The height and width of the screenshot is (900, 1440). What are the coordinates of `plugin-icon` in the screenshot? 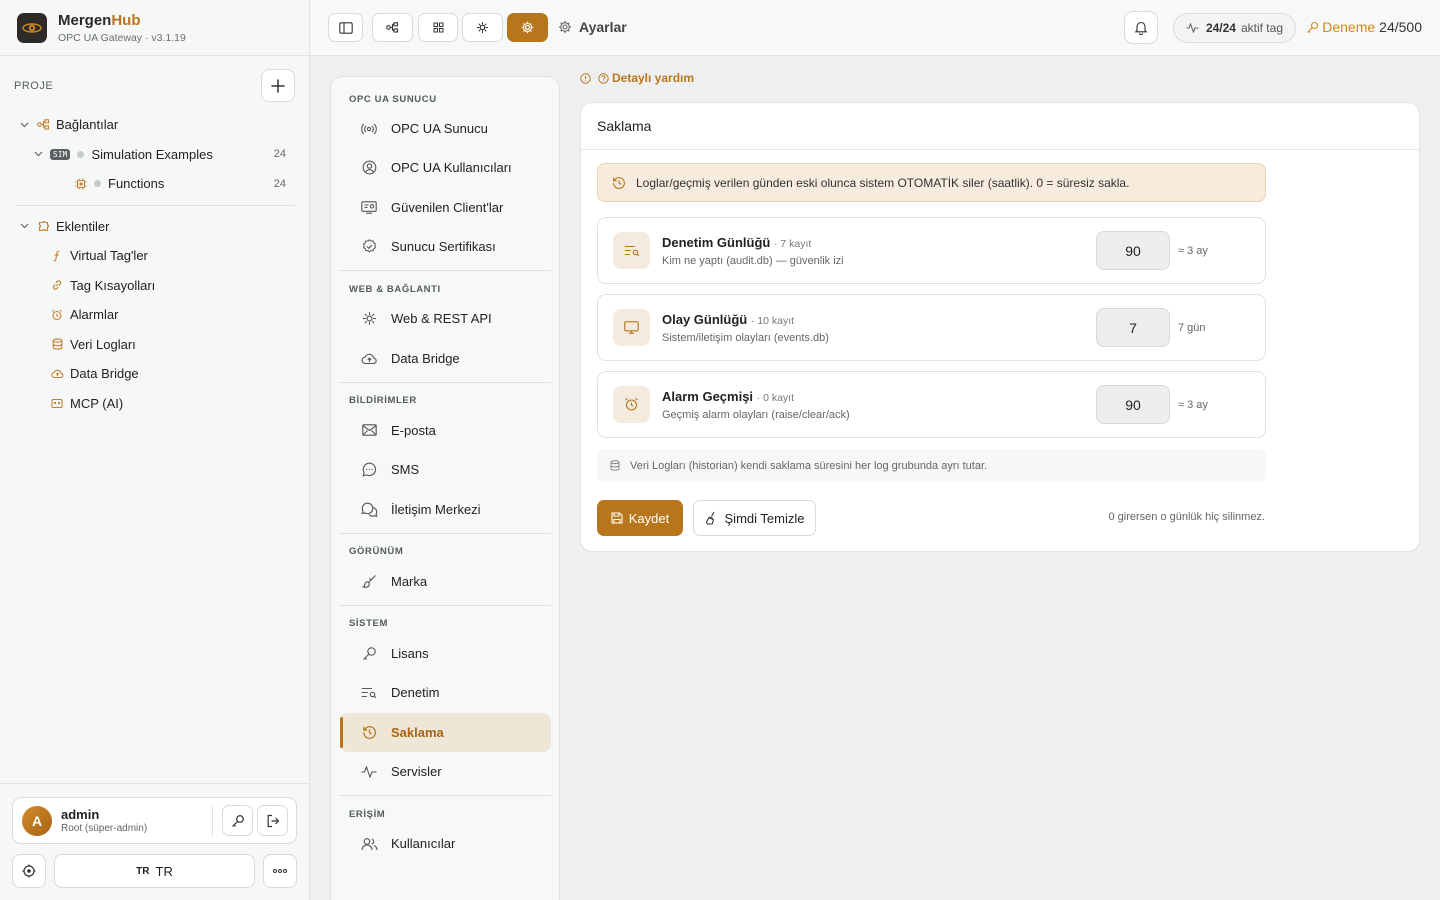 It's located at (43, 226).